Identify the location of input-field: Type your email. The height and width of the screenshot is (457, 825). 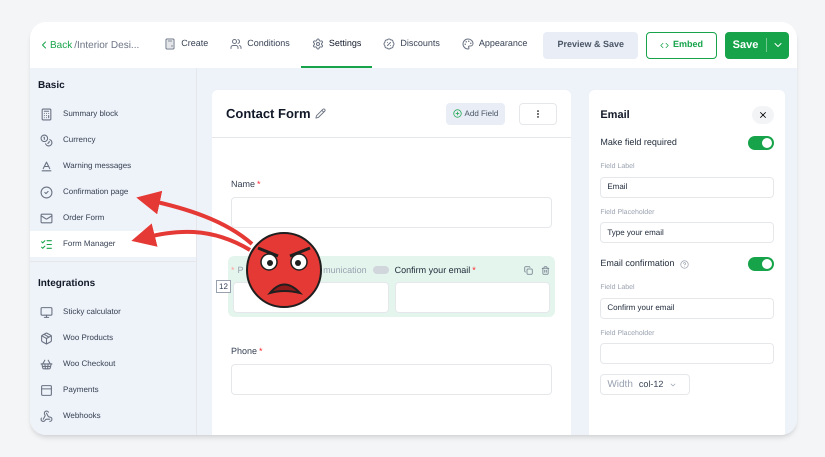
(687, 232).